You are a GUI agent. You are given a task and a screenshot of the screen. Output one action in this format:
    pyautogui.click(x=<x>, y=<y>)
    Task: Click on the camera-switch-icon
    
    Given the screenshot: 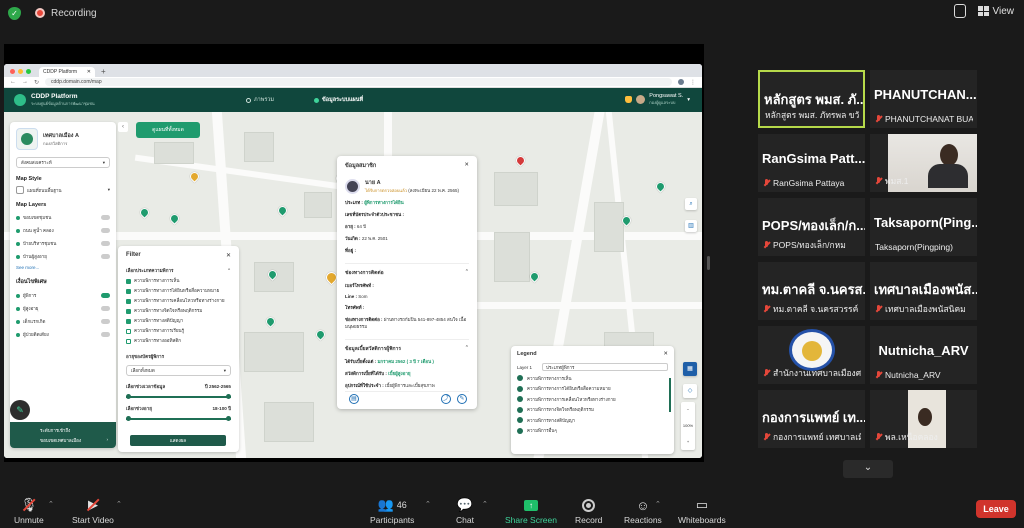 What is the action you would take?
    pyautogui.click(x=959, y=11)
    